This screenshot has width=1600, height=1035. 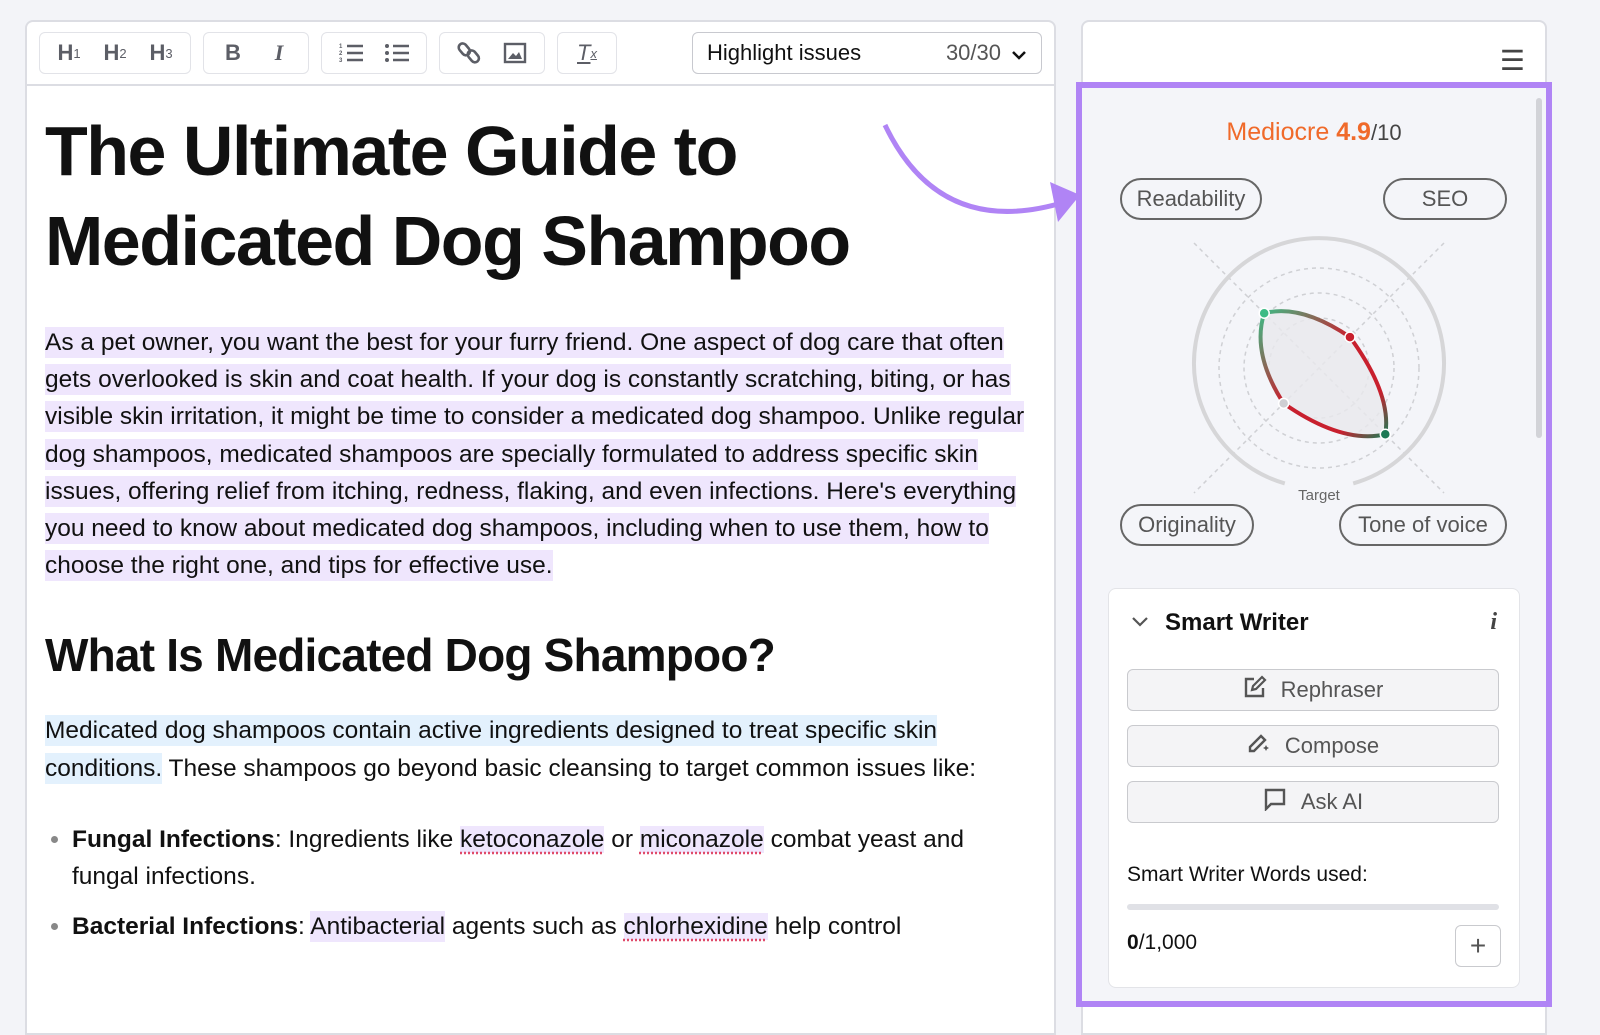 I want to click on seo-pill: SEO, so click(x=1445, y=199).